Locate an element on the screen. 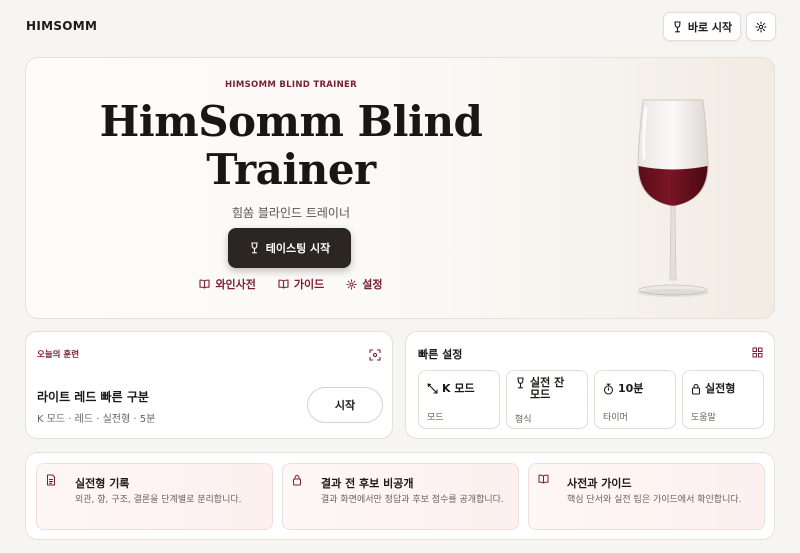 The image size is (800, 553). top-bar: HIMSOMM 바로 시작 is located at coordinates (400, 27).